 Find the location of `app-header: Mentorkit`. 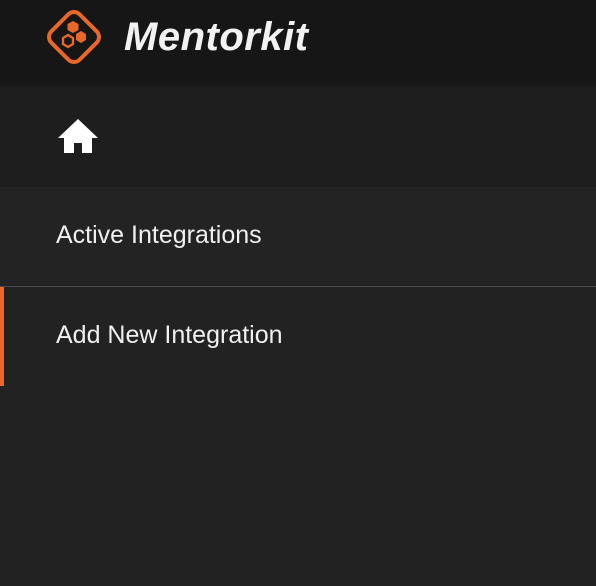

app-header: Mentorkit is located at coordinates (298, 43).